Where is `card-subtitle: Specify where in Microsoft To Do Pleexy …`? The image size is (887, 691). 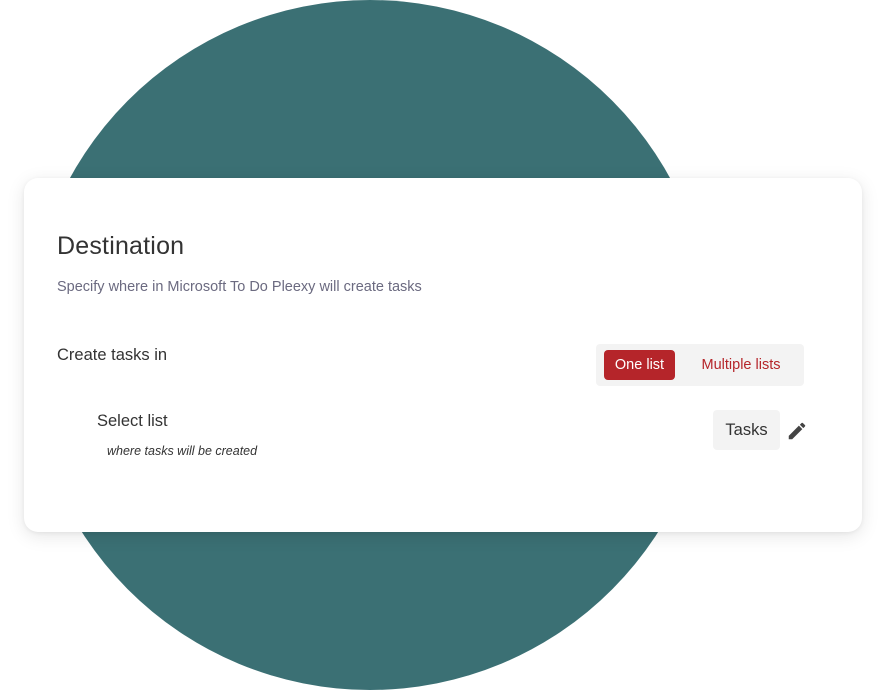
card-subtitle: Specify where in Microsoft To Do Pleexy … is located at coordinates (239, 287).